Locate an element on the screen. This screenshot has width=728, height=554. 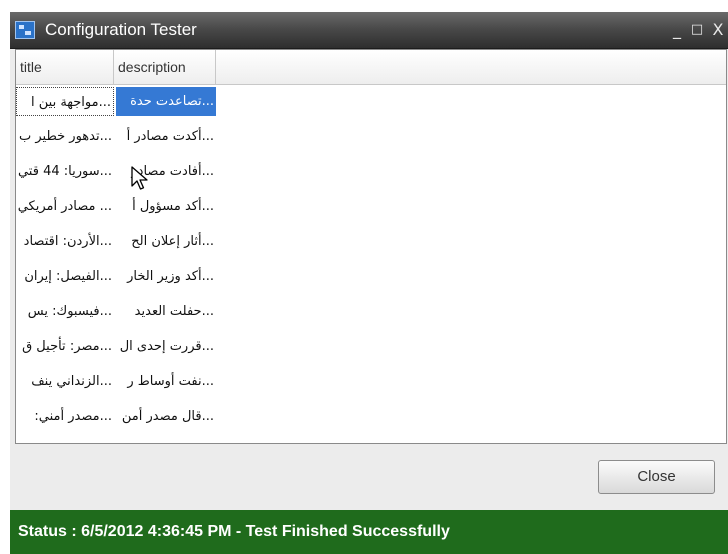
table-row: ...الزنداني ينف ...نفت أوساط ر is located at coordinates (371, 384).